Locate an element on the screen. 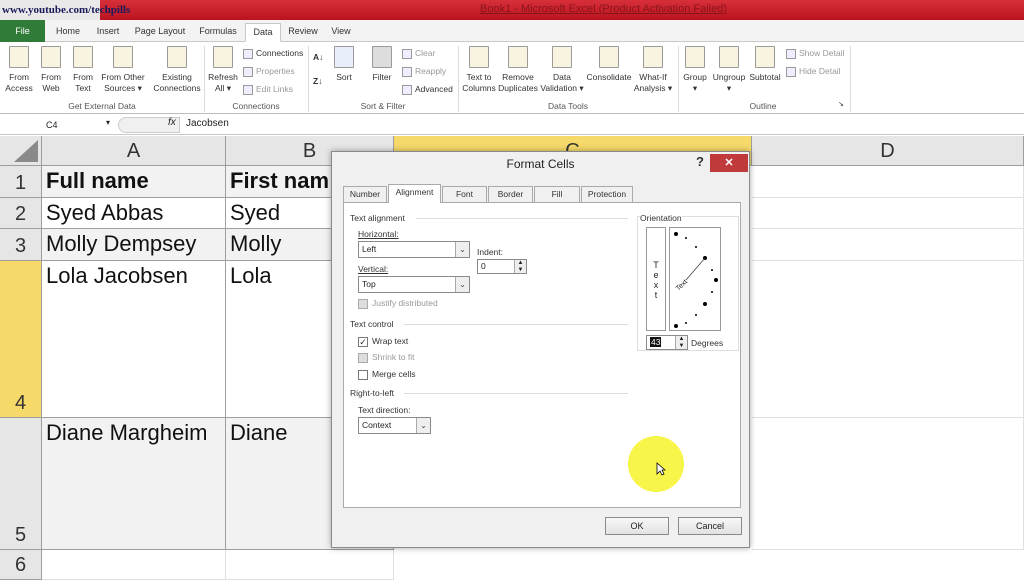  cell-a5: Diane Margheim is located at coordinates (134, 484).